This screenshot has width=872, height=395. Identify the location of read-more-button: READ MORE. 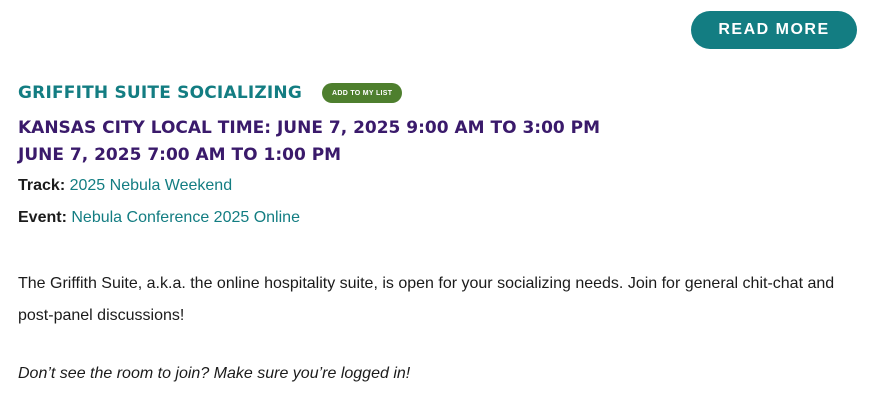
(774, 30).